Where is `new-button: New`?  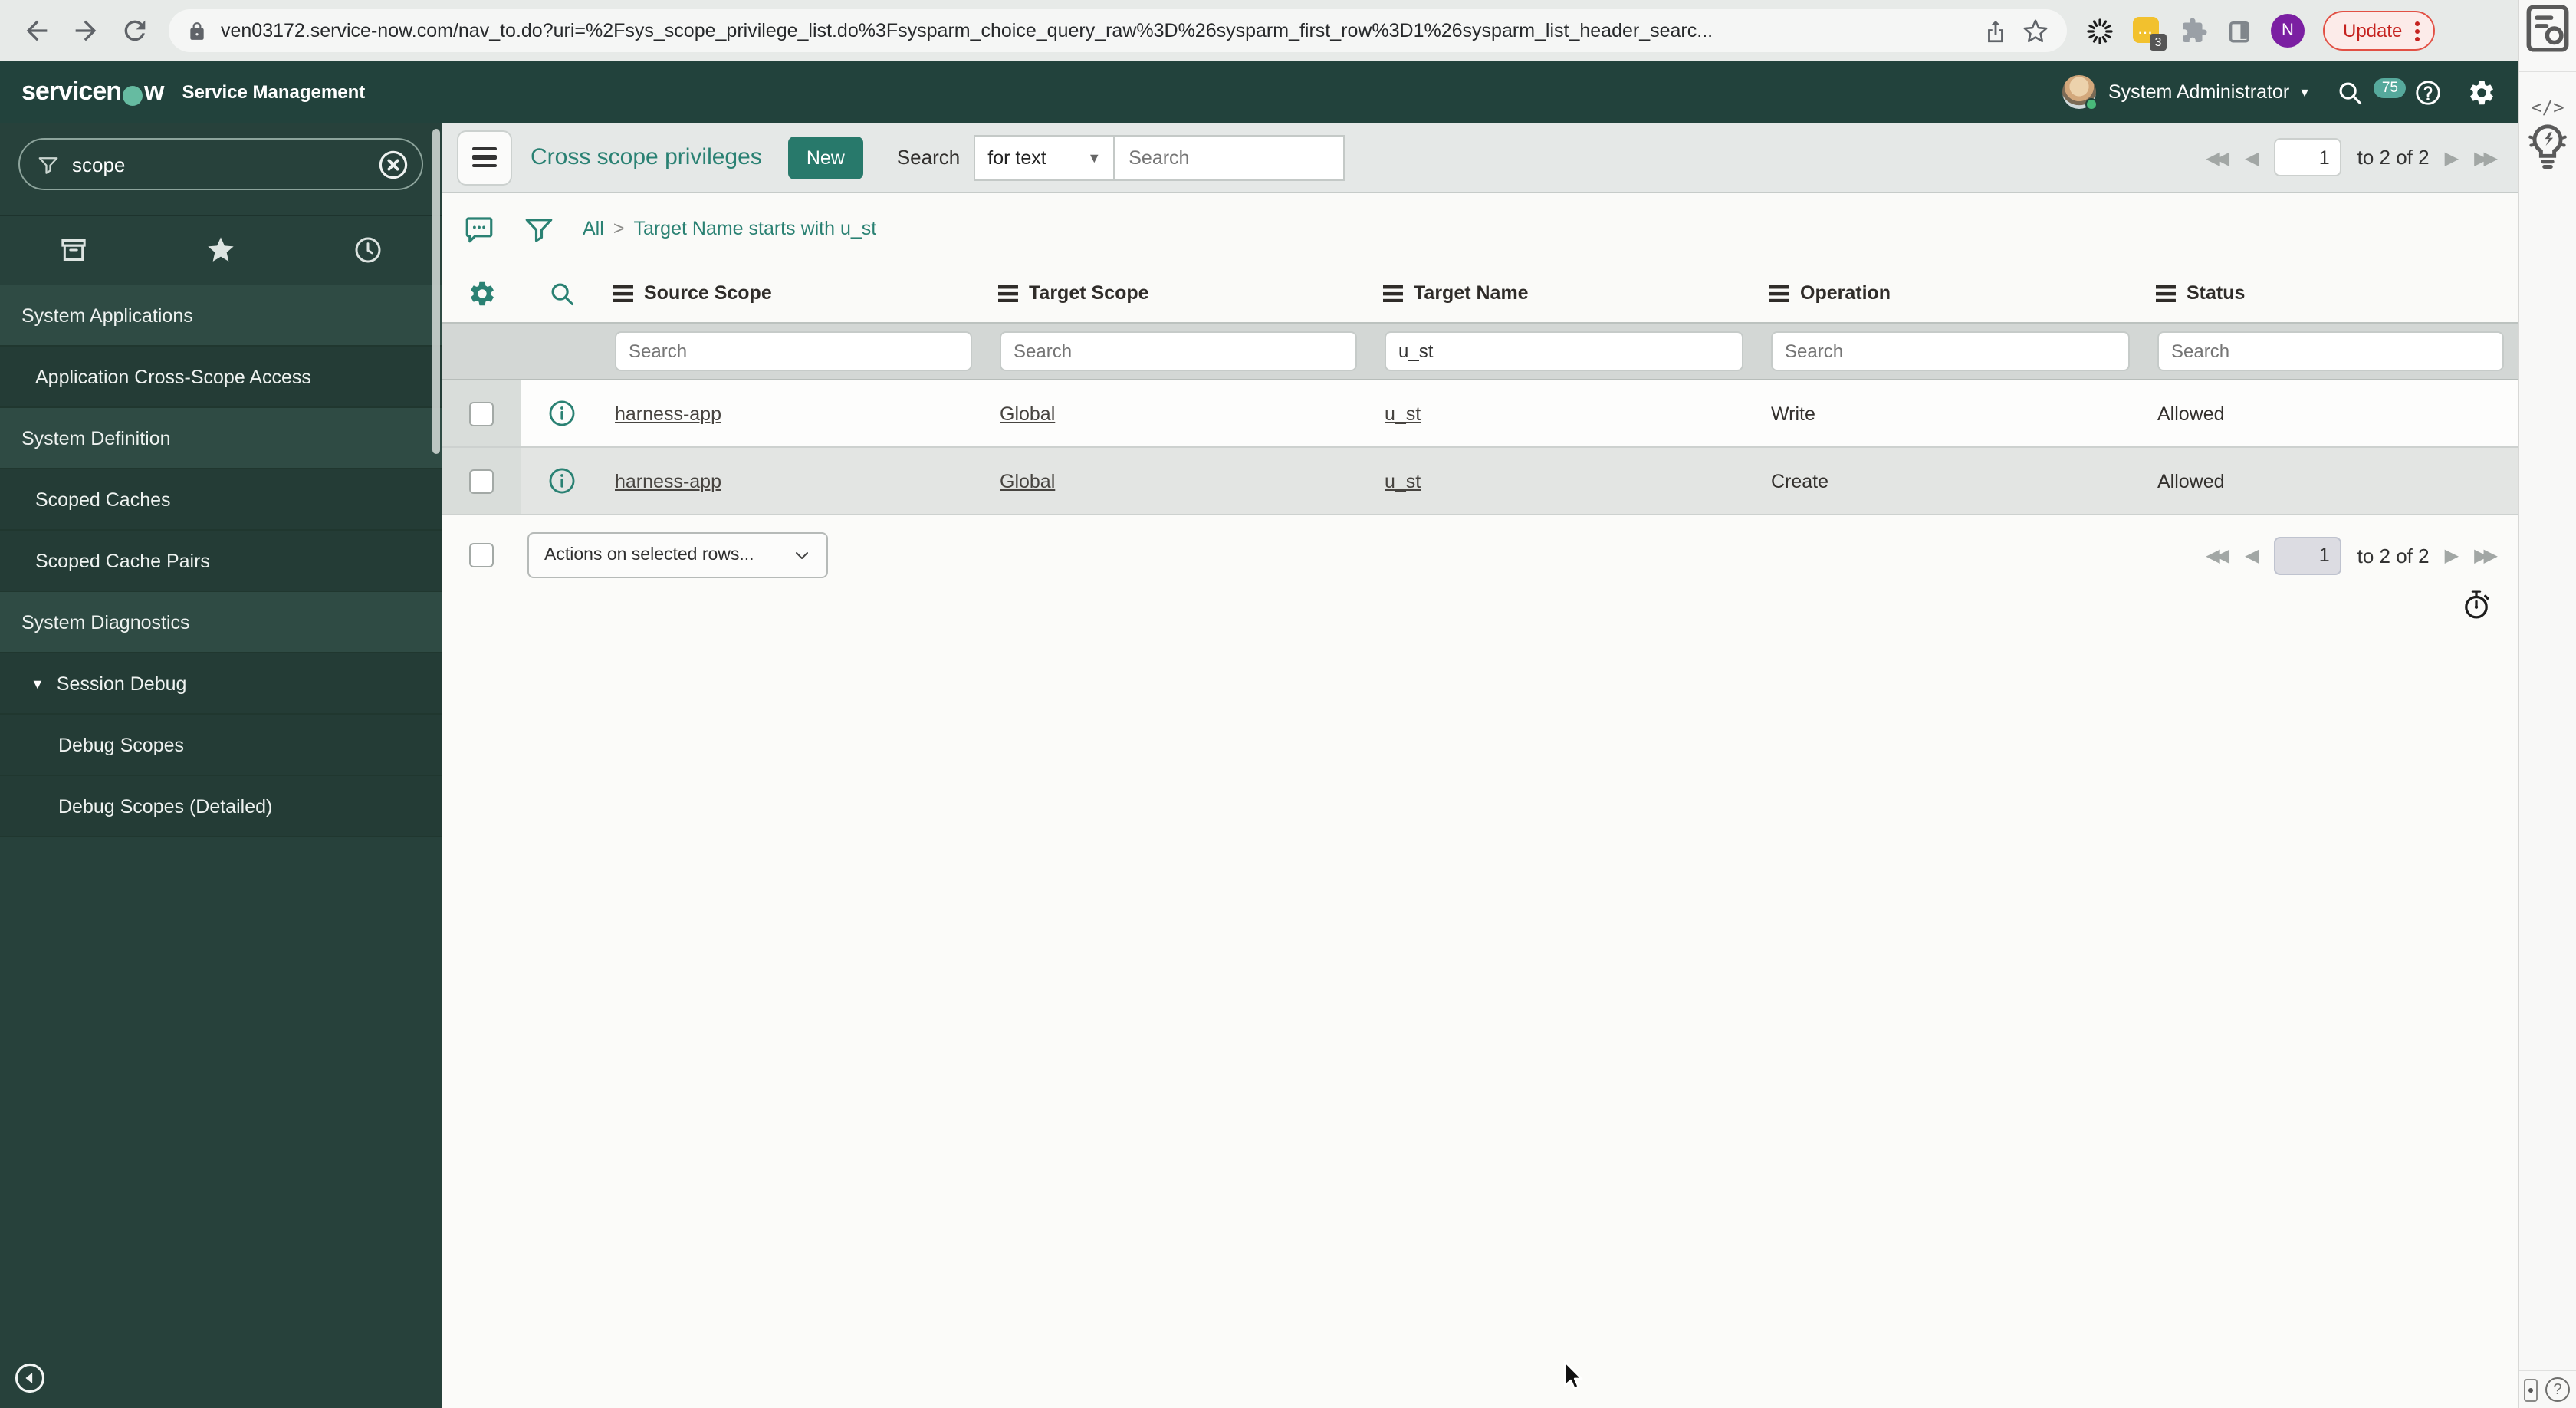 new-button: New is located at coordinates (825, 157).